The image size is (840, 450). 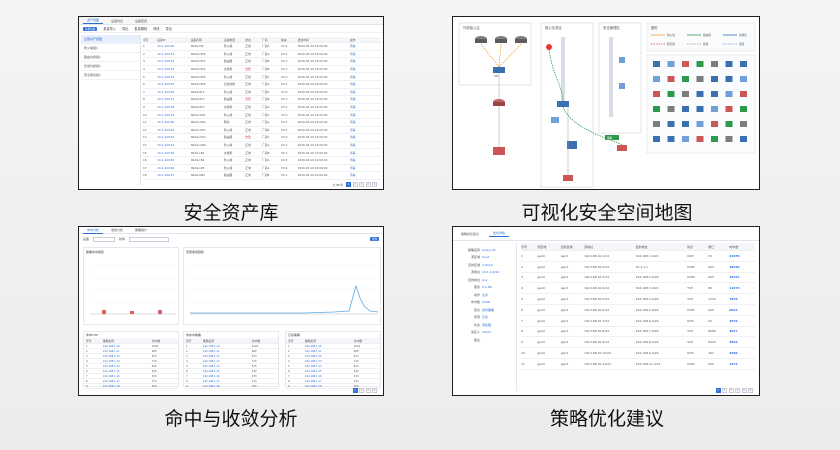 I want to click on column-header: 操作, so click(x=359, y=40).